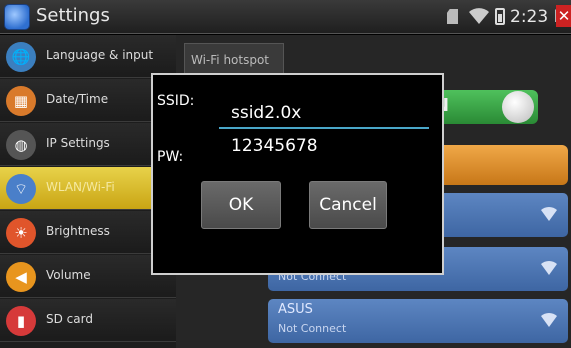 The width and height of the screenshot is (571, 348). Describe the element at coordinates (69, 319) in the screenshot. I see `sidebar-item-label: SD card` at that location.